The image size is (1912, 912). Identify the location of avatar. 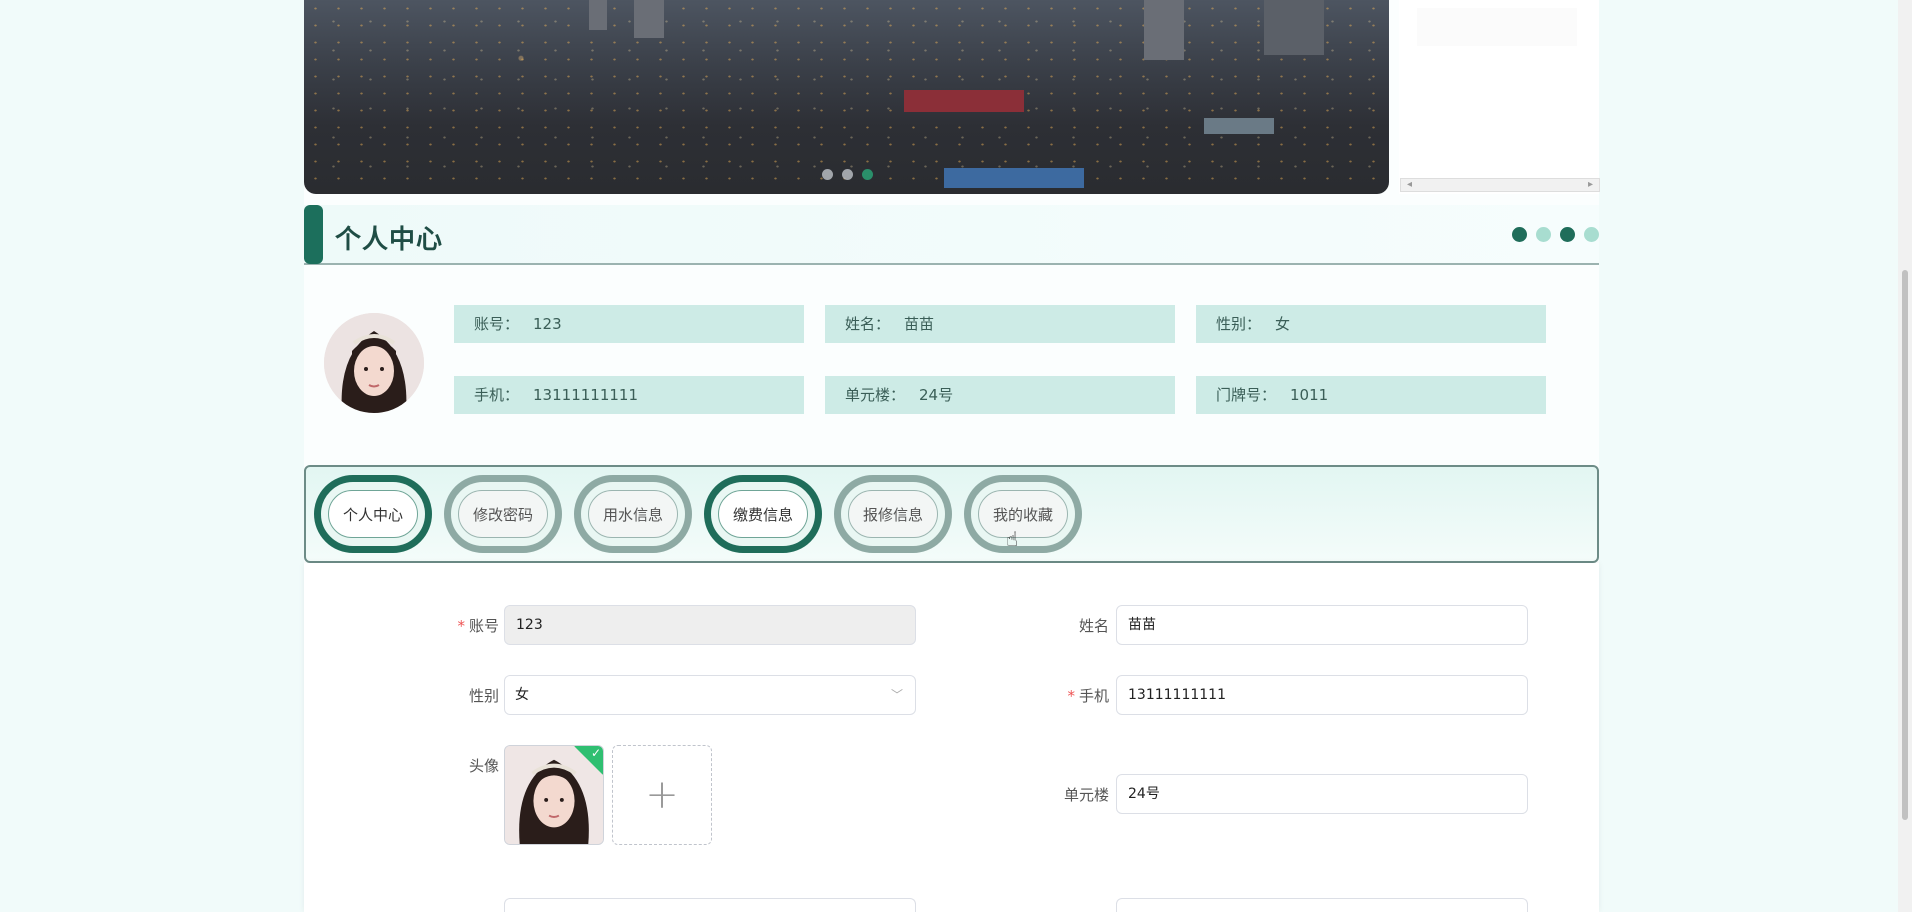
(374, 363).